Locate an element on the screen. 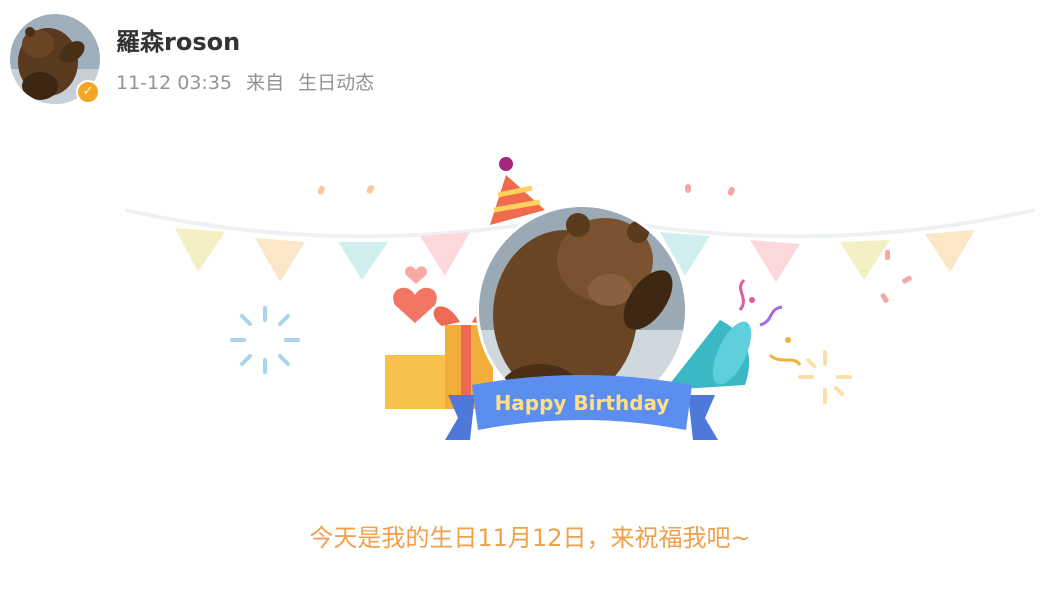 Image resolution: width=1060 pixels, height=596 pixels. ribbon-banner-icon: Happy Birthday is located at coordinates (581, 407).